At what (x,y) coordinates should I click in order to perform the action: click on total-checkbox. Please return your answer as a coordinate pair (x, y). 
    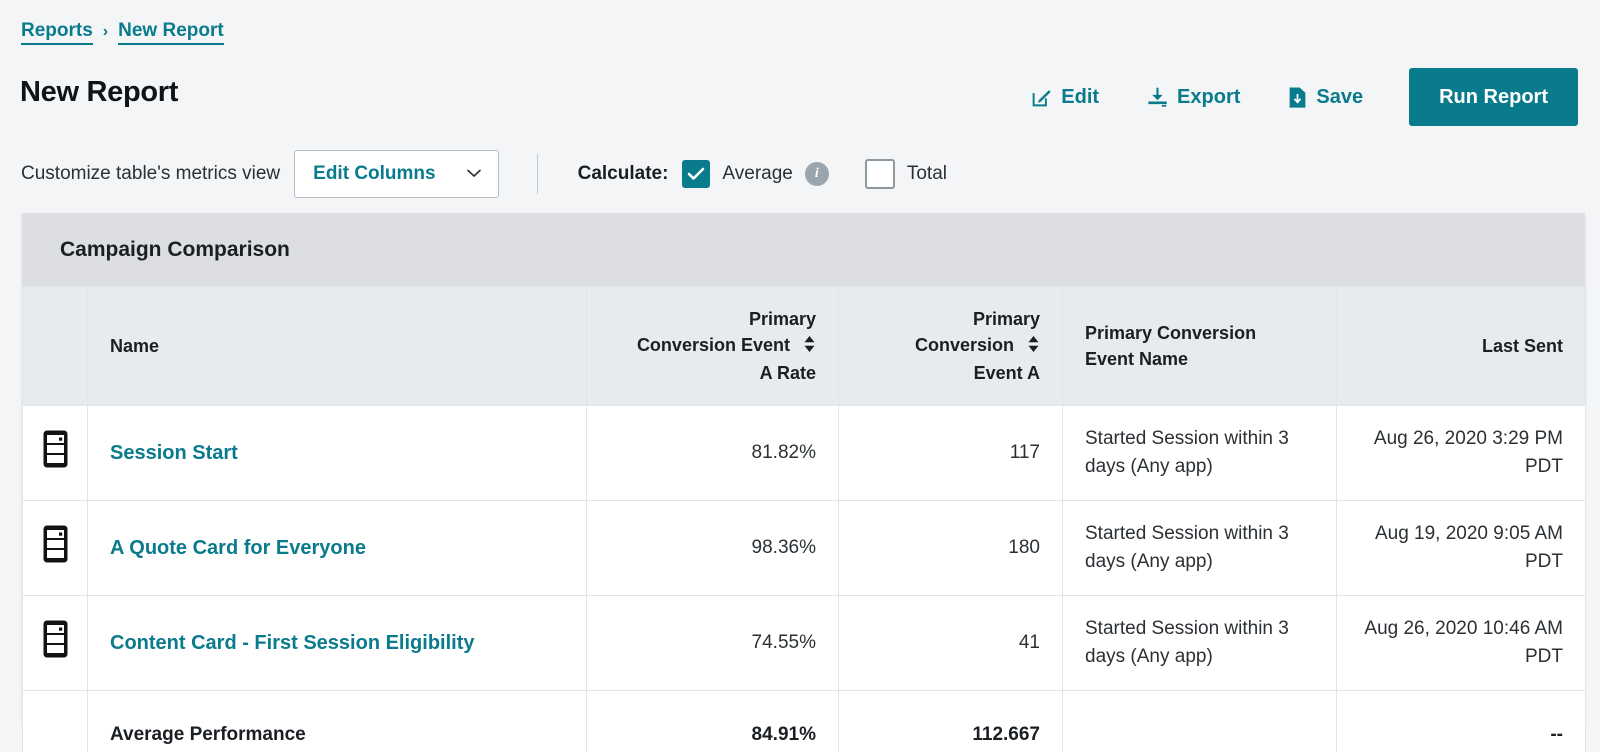
    Looking at the image, I should click on (879, 174).